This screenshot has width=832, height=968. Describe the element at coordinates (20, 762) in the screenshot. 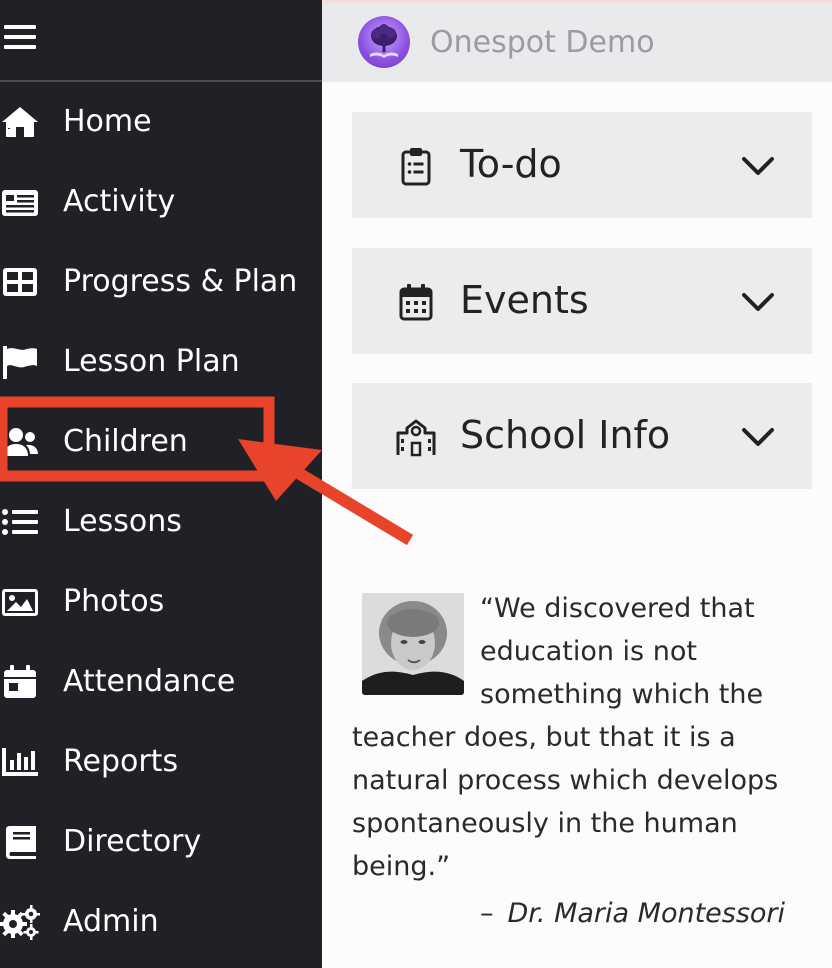

I see `bar-chart-icon` at that location.